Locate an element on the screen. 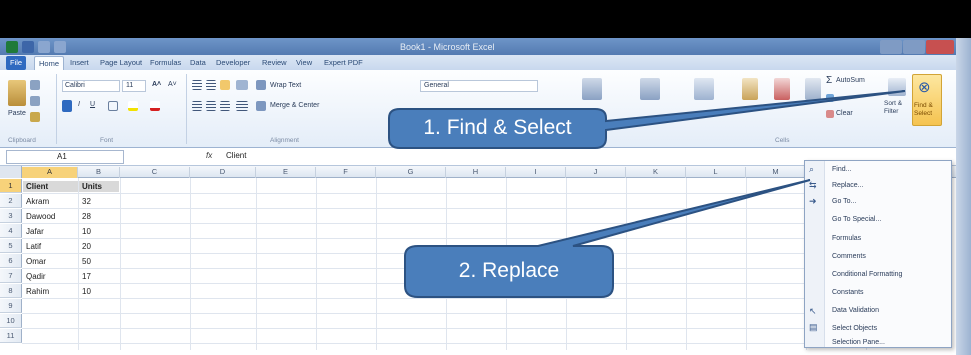 This screenshot has height=355, width=971. callout-find-select-text: 1. Find & Select is located at coordinates (497, 127).